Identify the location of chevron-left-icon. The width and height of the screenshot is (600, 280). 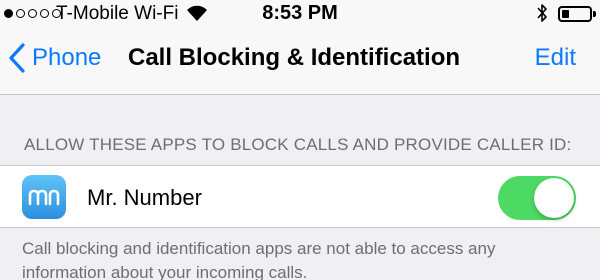
(17, 58).